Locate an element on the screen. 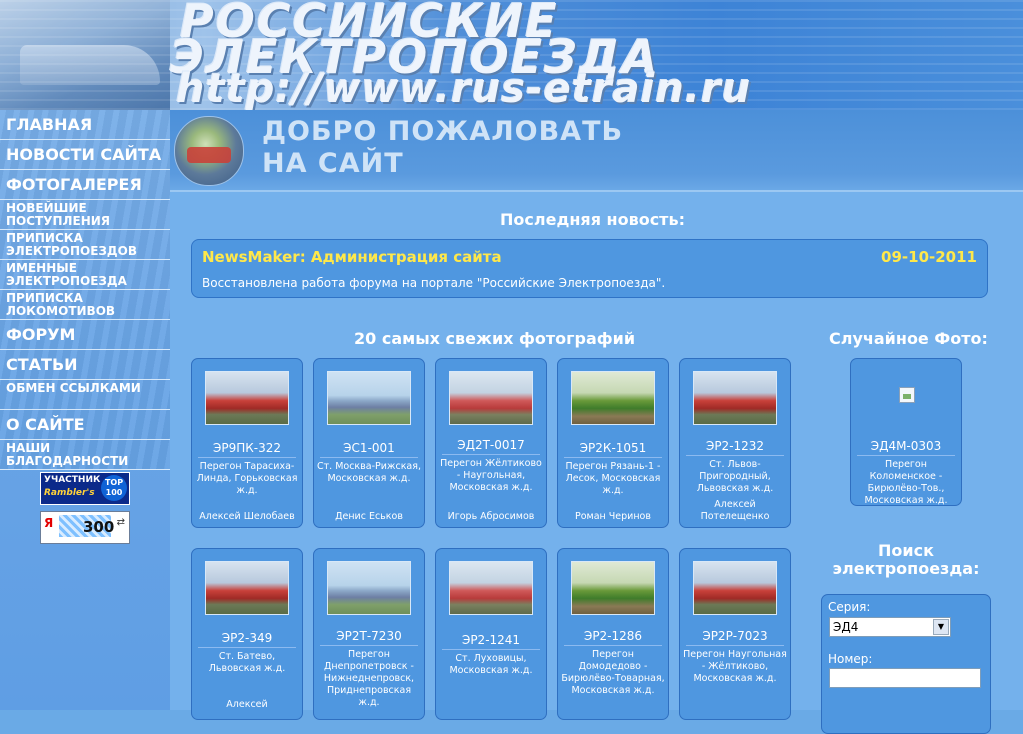 The width and height of the screenshot is (1023, 734). sidebar-item-3: НОВЕЙШИЕ ПОСТУПЛЕНИЯ is located at coordinates (85, 215).